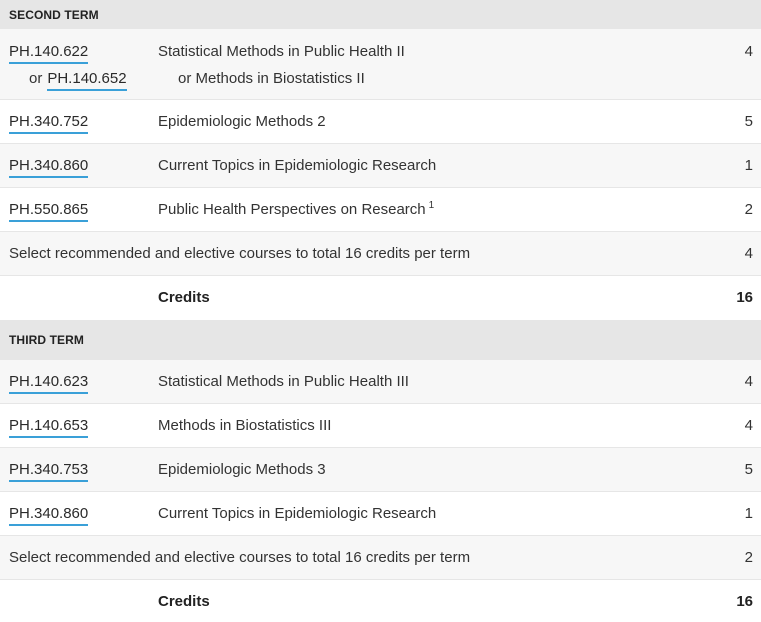  Describe the element at coordinates (380, 14) in the screenshot. I see `term-header: SECOND TERM` at that location.